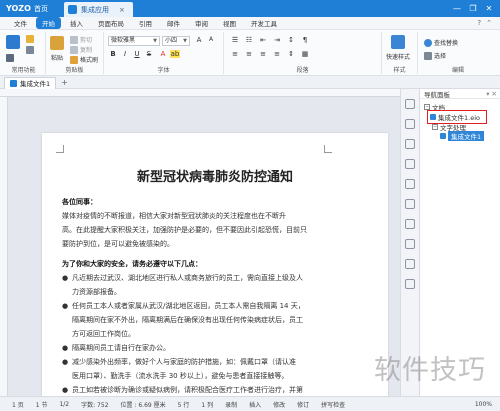  What do you see at coordinates (437, 94) in the screenshot?
I see `nav-header-label: 导航面板` at bounding box center [437, 94].